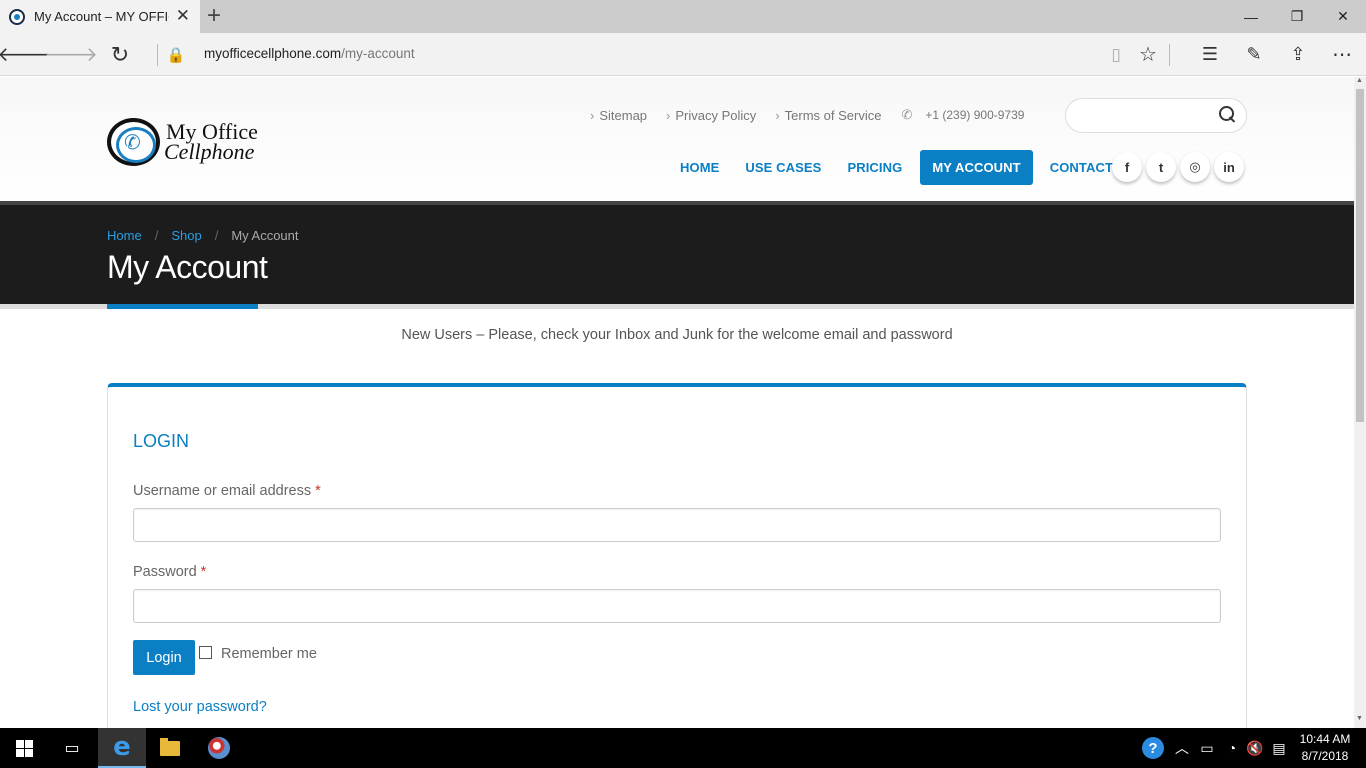 The image size is (1366, 768). What do you see at coordinates (214, 16) in the screenshot?
I see `new-tab-button: +` at bounding box center [214, 16].